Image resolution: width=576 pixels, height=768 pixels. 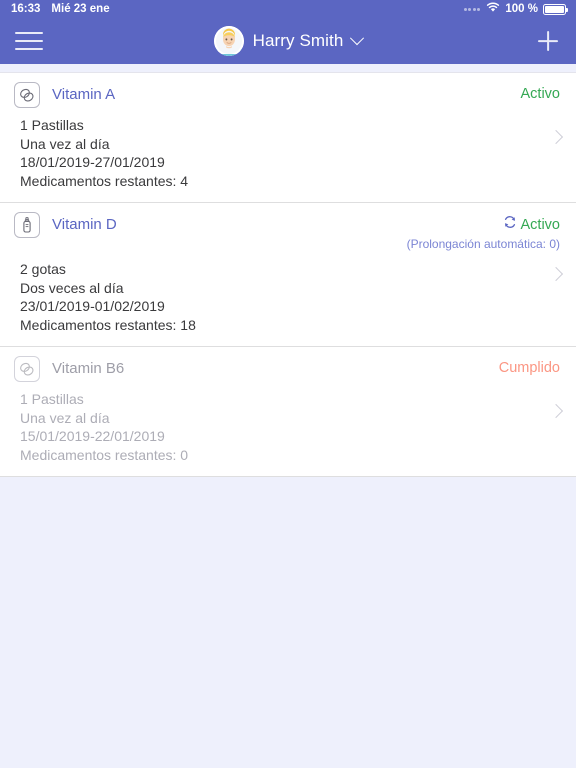 I want to click on status-column: Activo, so click(x=541, y=92).